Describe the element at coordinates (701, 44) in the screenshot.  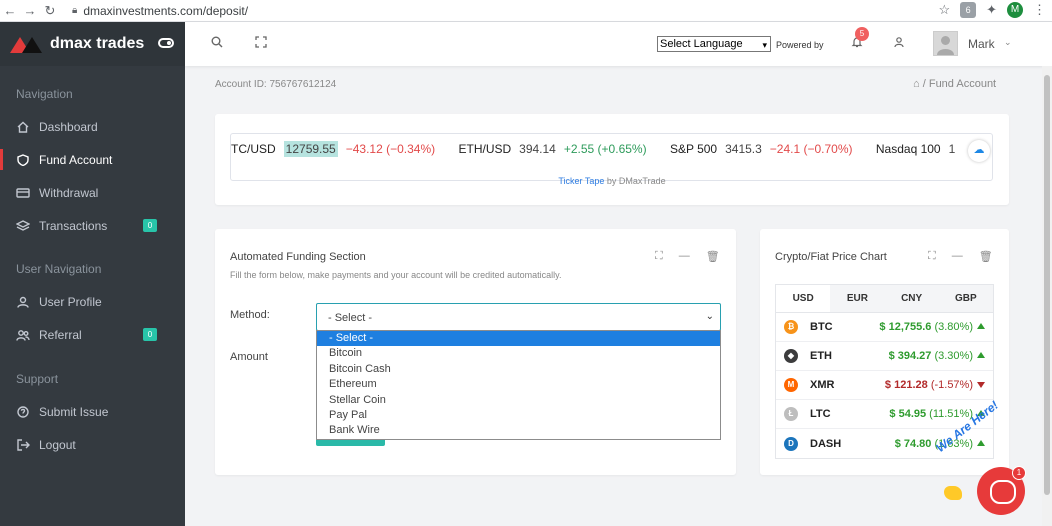
I see `language-select-value: Select Language` at that location.